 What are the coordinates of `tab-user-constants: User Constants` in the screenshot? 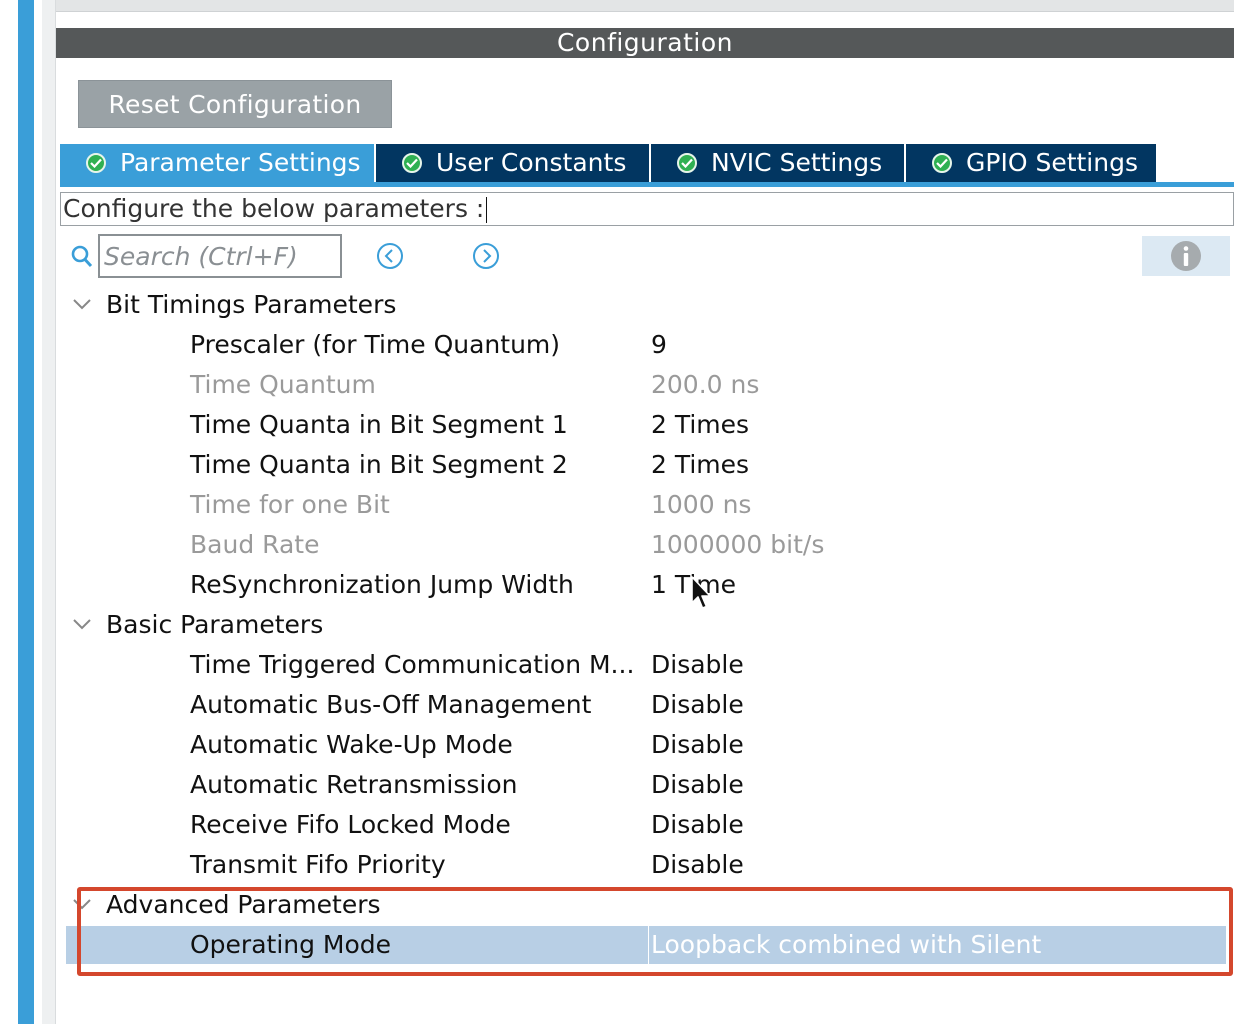 It's located at (513, 163).